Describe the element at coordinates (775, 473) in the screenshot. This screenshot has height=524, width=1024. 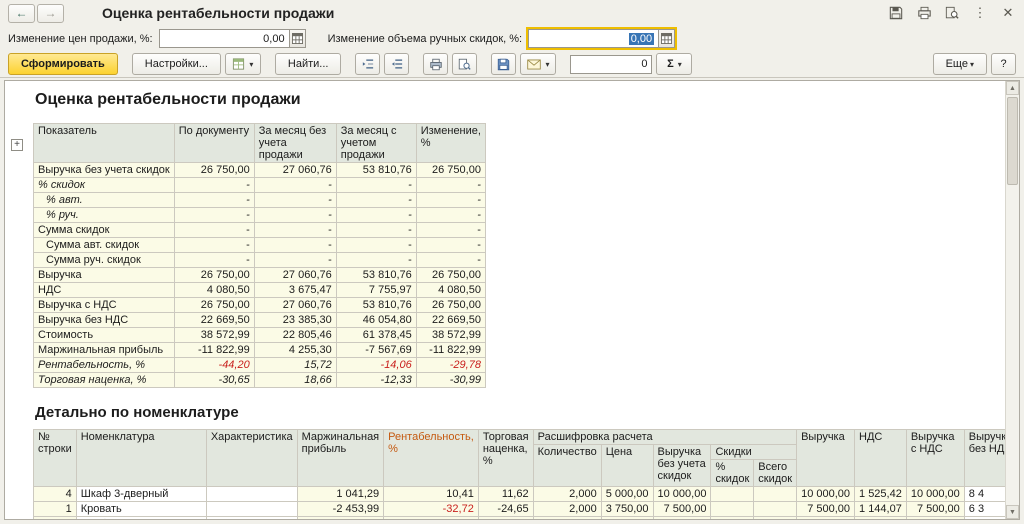
I see `detail-col-disc-total: Всего скидок` at that location.